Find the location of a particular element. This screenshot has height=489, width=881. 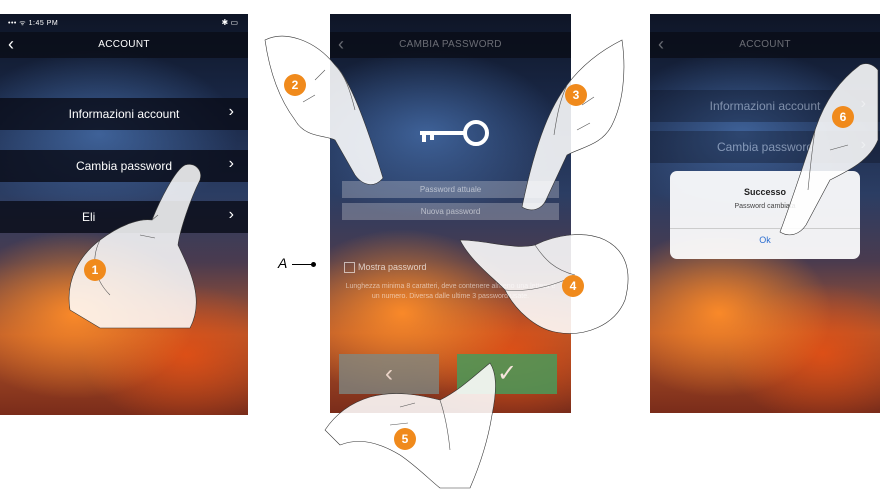

status-left: ••• ᯤ 1:45 PM is located at coordinates (33, 23).